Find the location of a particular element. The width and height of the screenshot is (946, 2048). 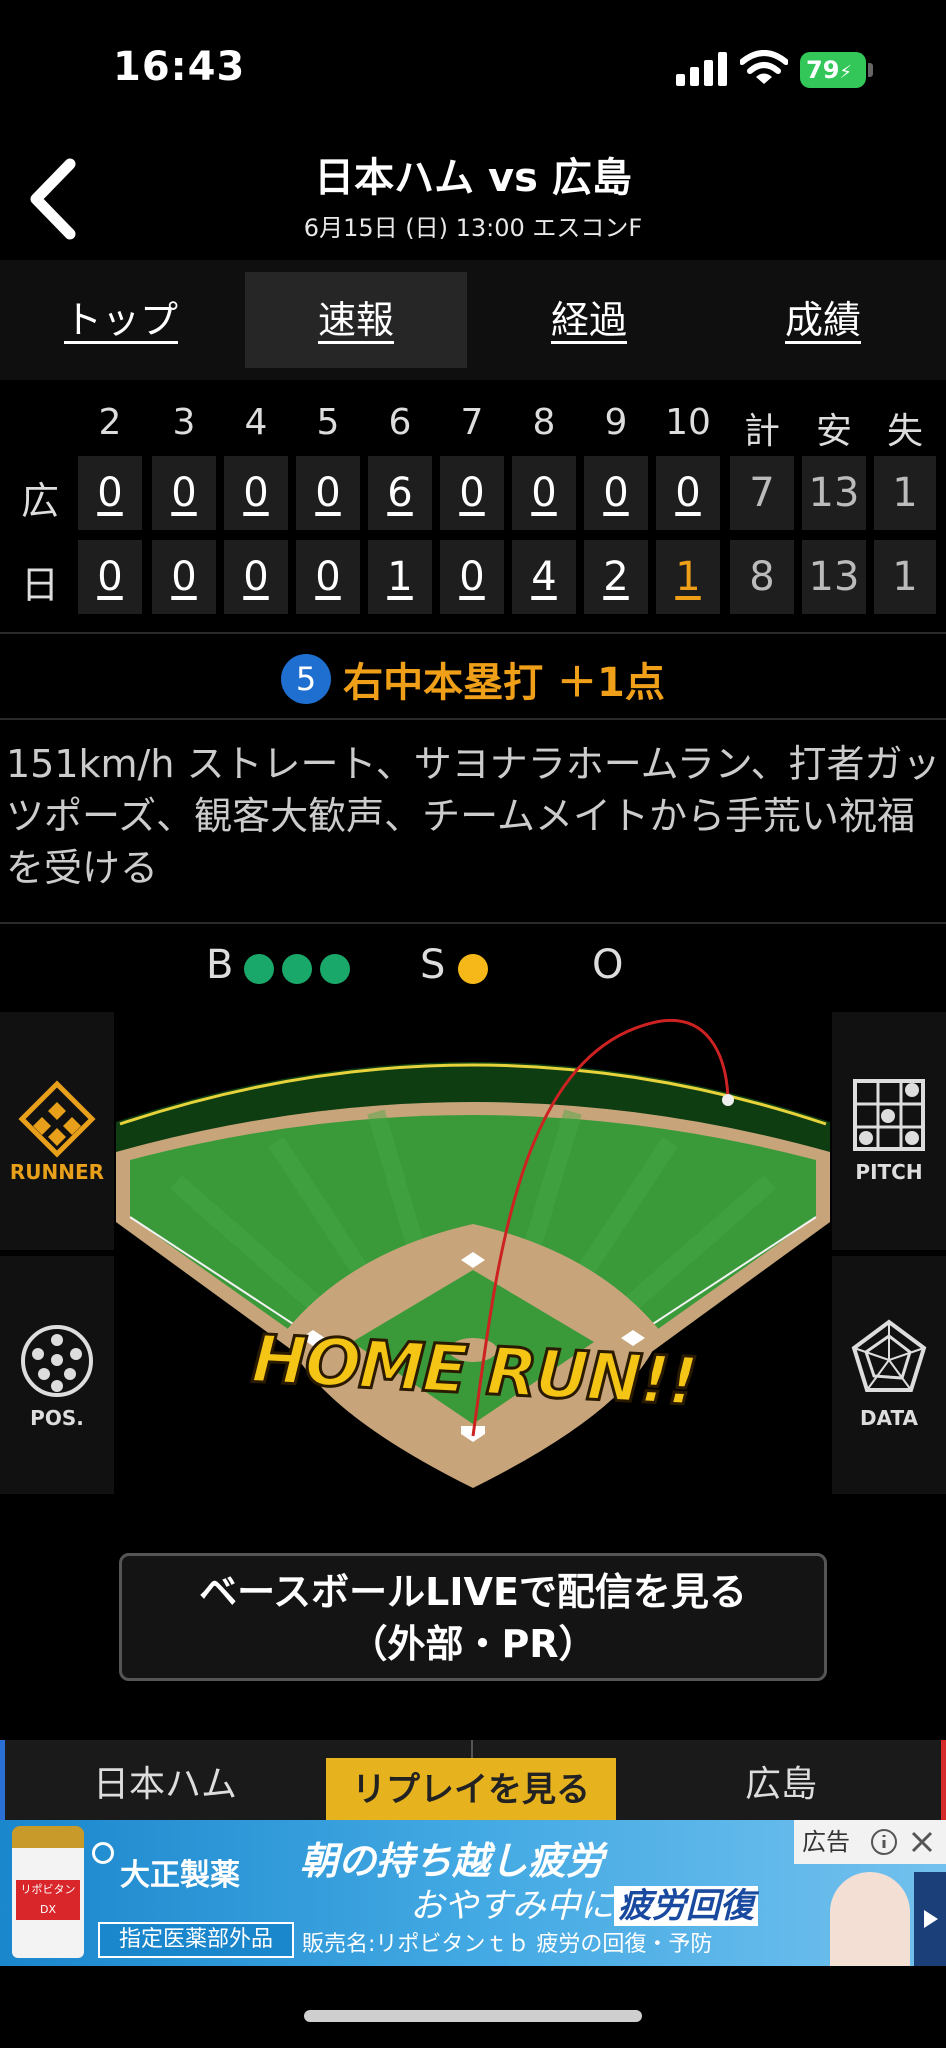

product-label: リポビタン DX is located at coordinates (48, 1900).